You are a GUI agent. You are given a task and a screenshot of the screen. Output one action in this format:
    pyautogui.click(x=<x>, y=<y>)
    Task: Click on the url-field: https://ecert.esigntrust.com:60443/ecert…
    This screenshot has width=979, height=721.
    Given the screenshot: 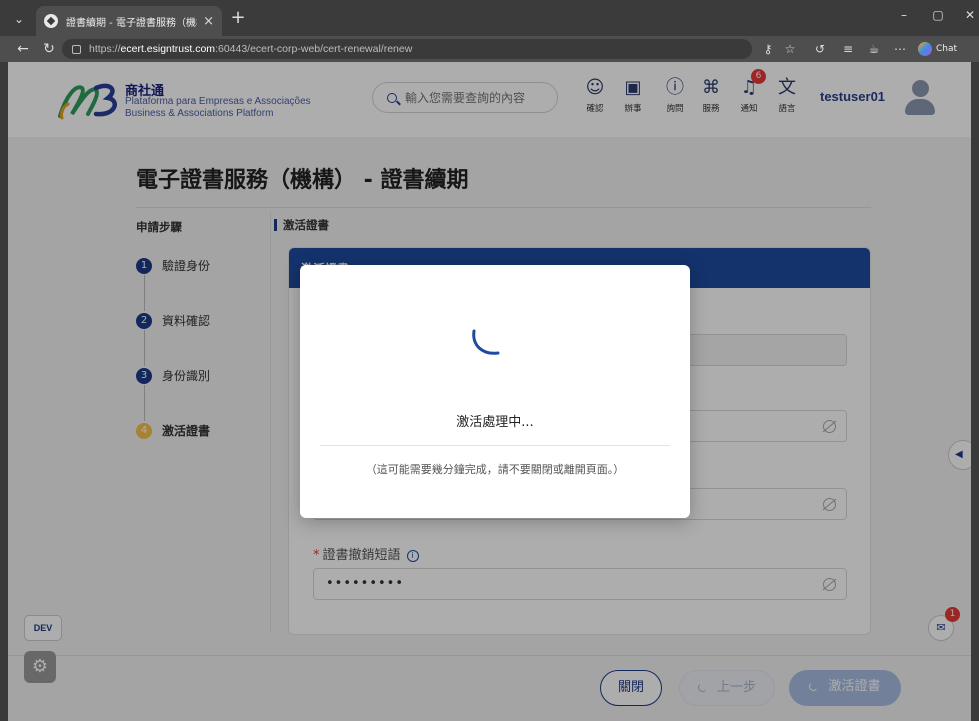 What is the action you would take?
    pyautogui.click(x=407, y=49)
    